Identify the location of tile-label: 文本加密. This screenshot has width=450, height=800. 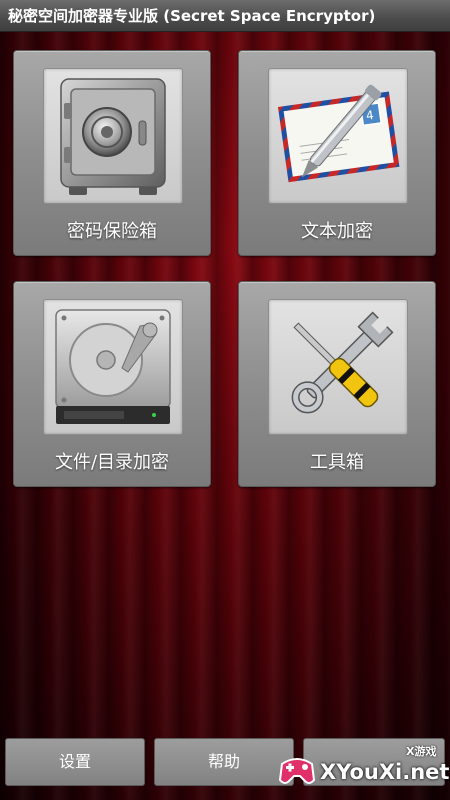
(337, 231).